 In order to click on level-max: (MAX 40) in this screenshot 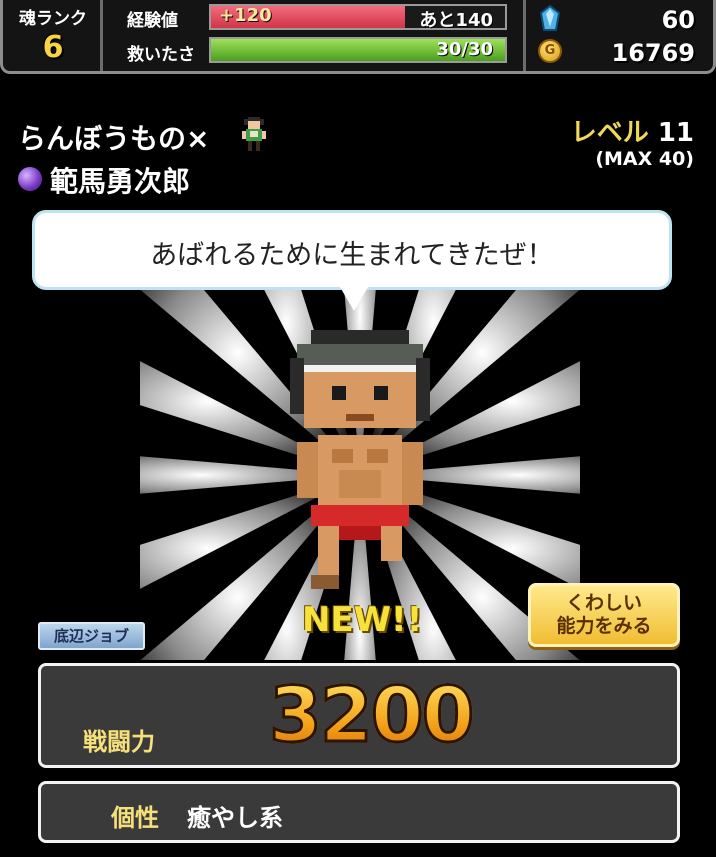, I will do `click(644, 159)`.